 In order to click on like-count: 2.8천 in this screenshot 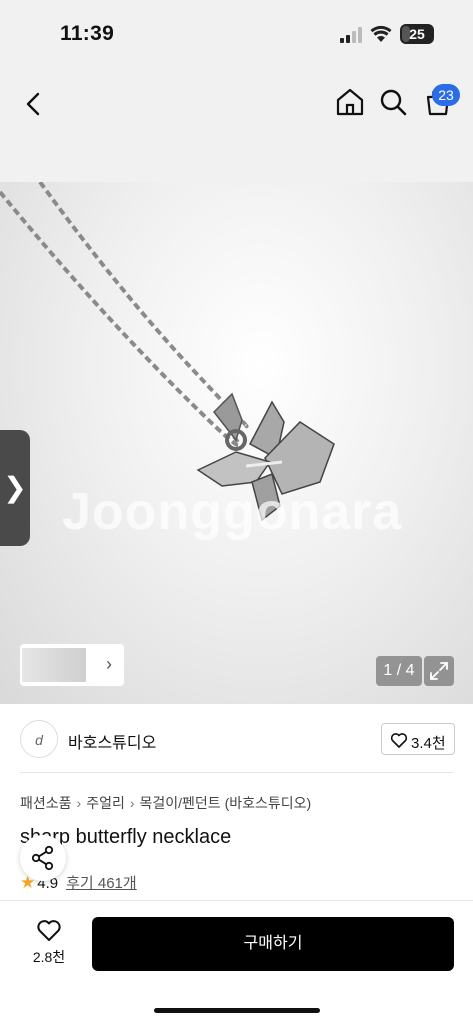, I will do `click(49, 957)`.